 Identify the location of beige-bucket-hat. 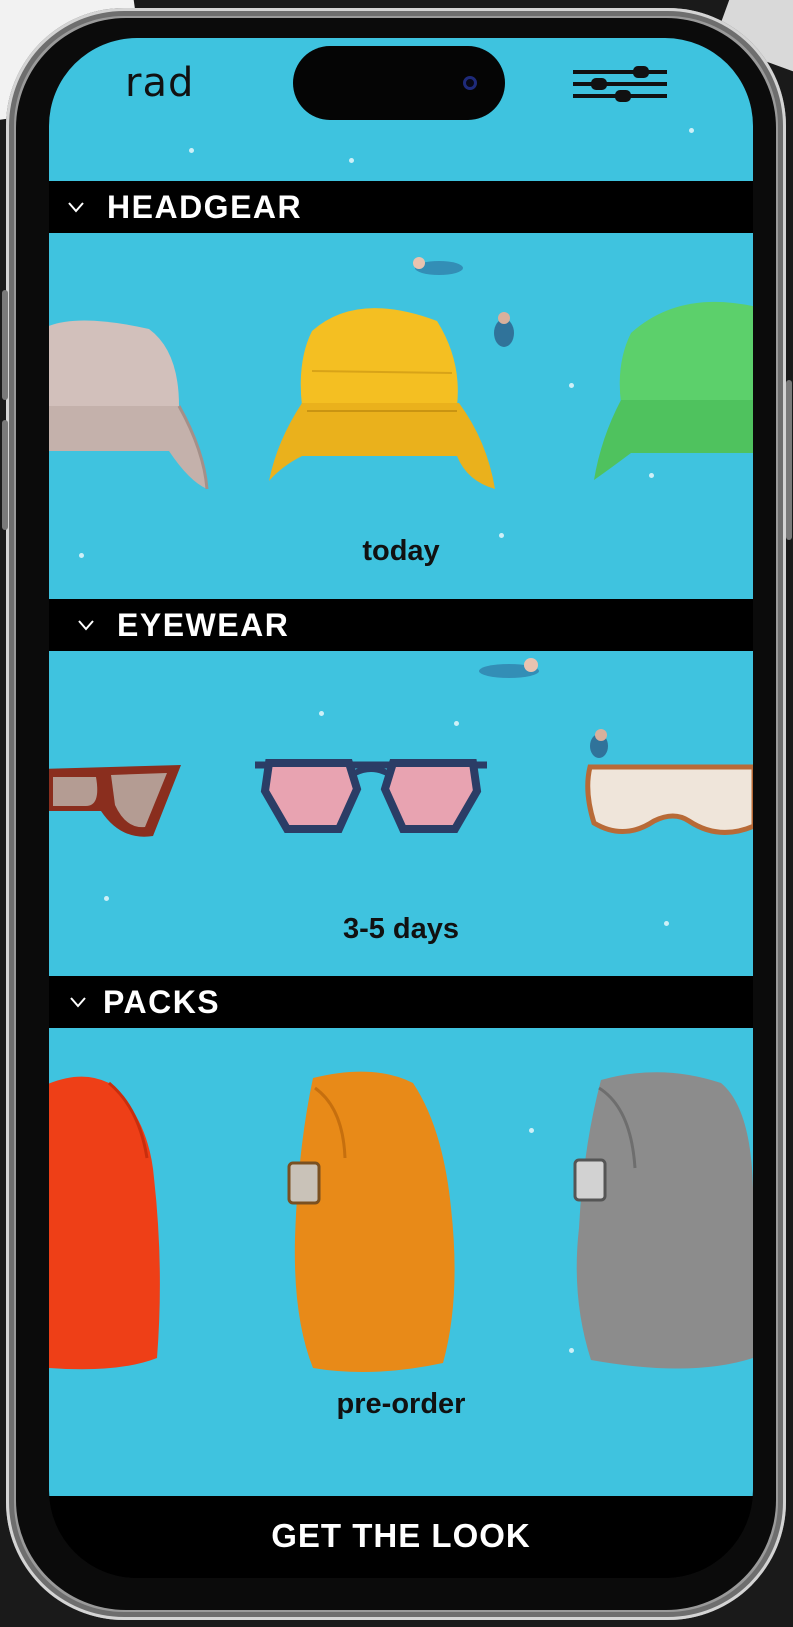
(134, 406).